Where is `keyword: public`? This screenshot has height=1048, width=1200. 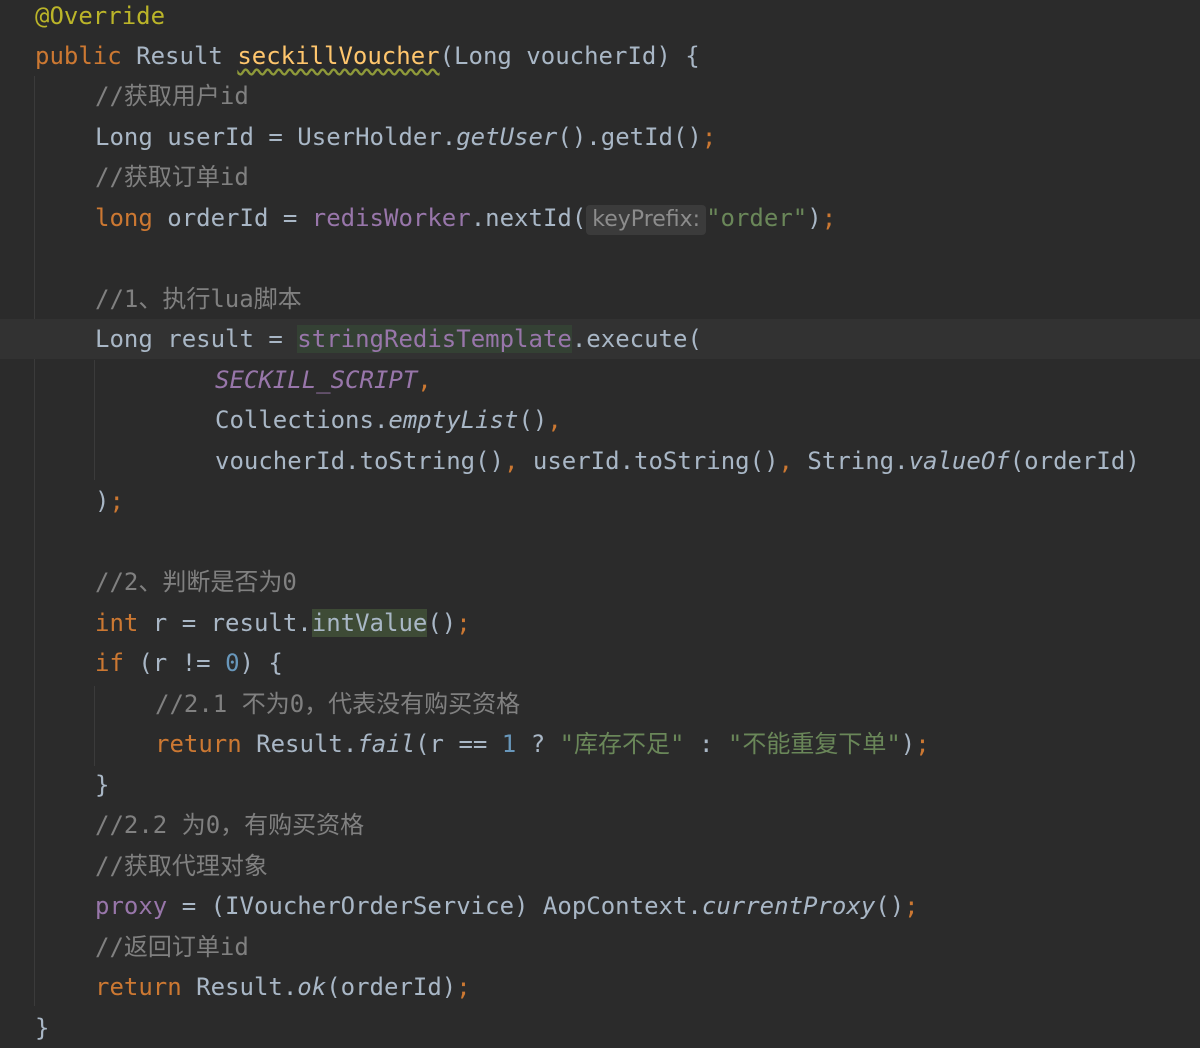
keyword: public is located at coordinates (78, 56).